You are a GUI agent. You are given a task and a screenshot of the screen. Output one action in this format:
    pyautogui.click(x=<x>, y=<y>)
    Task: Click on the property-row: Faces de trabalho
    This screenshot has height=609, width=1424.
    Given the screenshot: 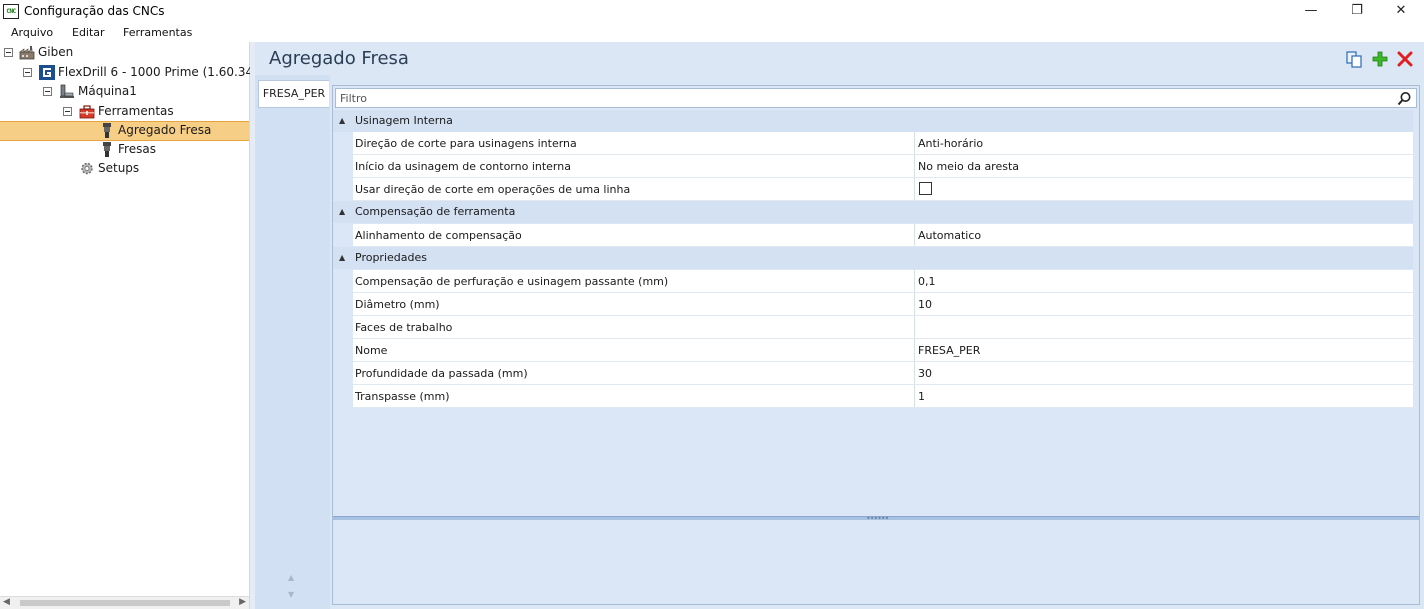 What is the action you would take?
    pyautogui.click(x=883, y=327)
    